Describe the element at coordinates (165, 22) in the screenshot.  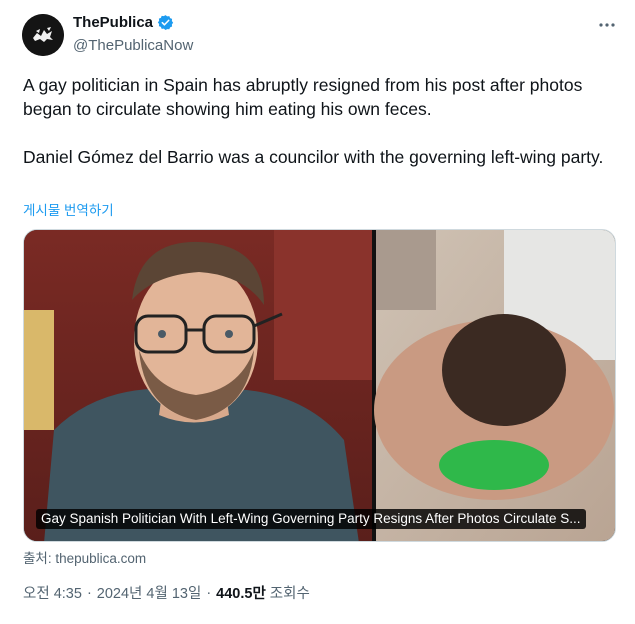
I see `verified-badge-icon` at that location.